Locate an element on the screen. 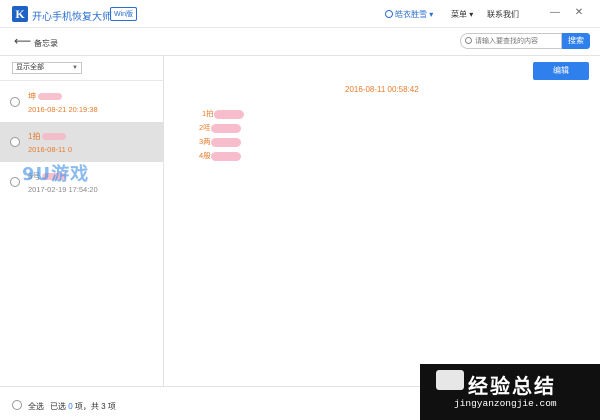  note-date: 2016-08-11 0 is located at coordinates (50, 149).